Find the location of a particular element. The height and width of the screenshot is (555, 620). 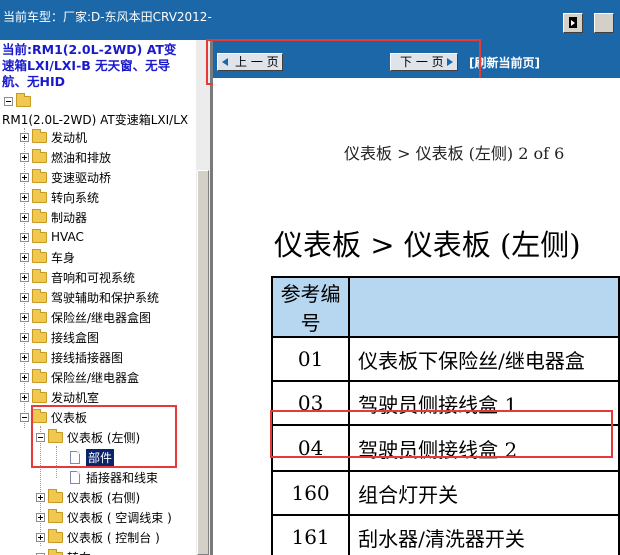

tree-root-text: RM1(2.0L-2WD) AT变速箱LXI/LX is located at coordinates (95, 119).